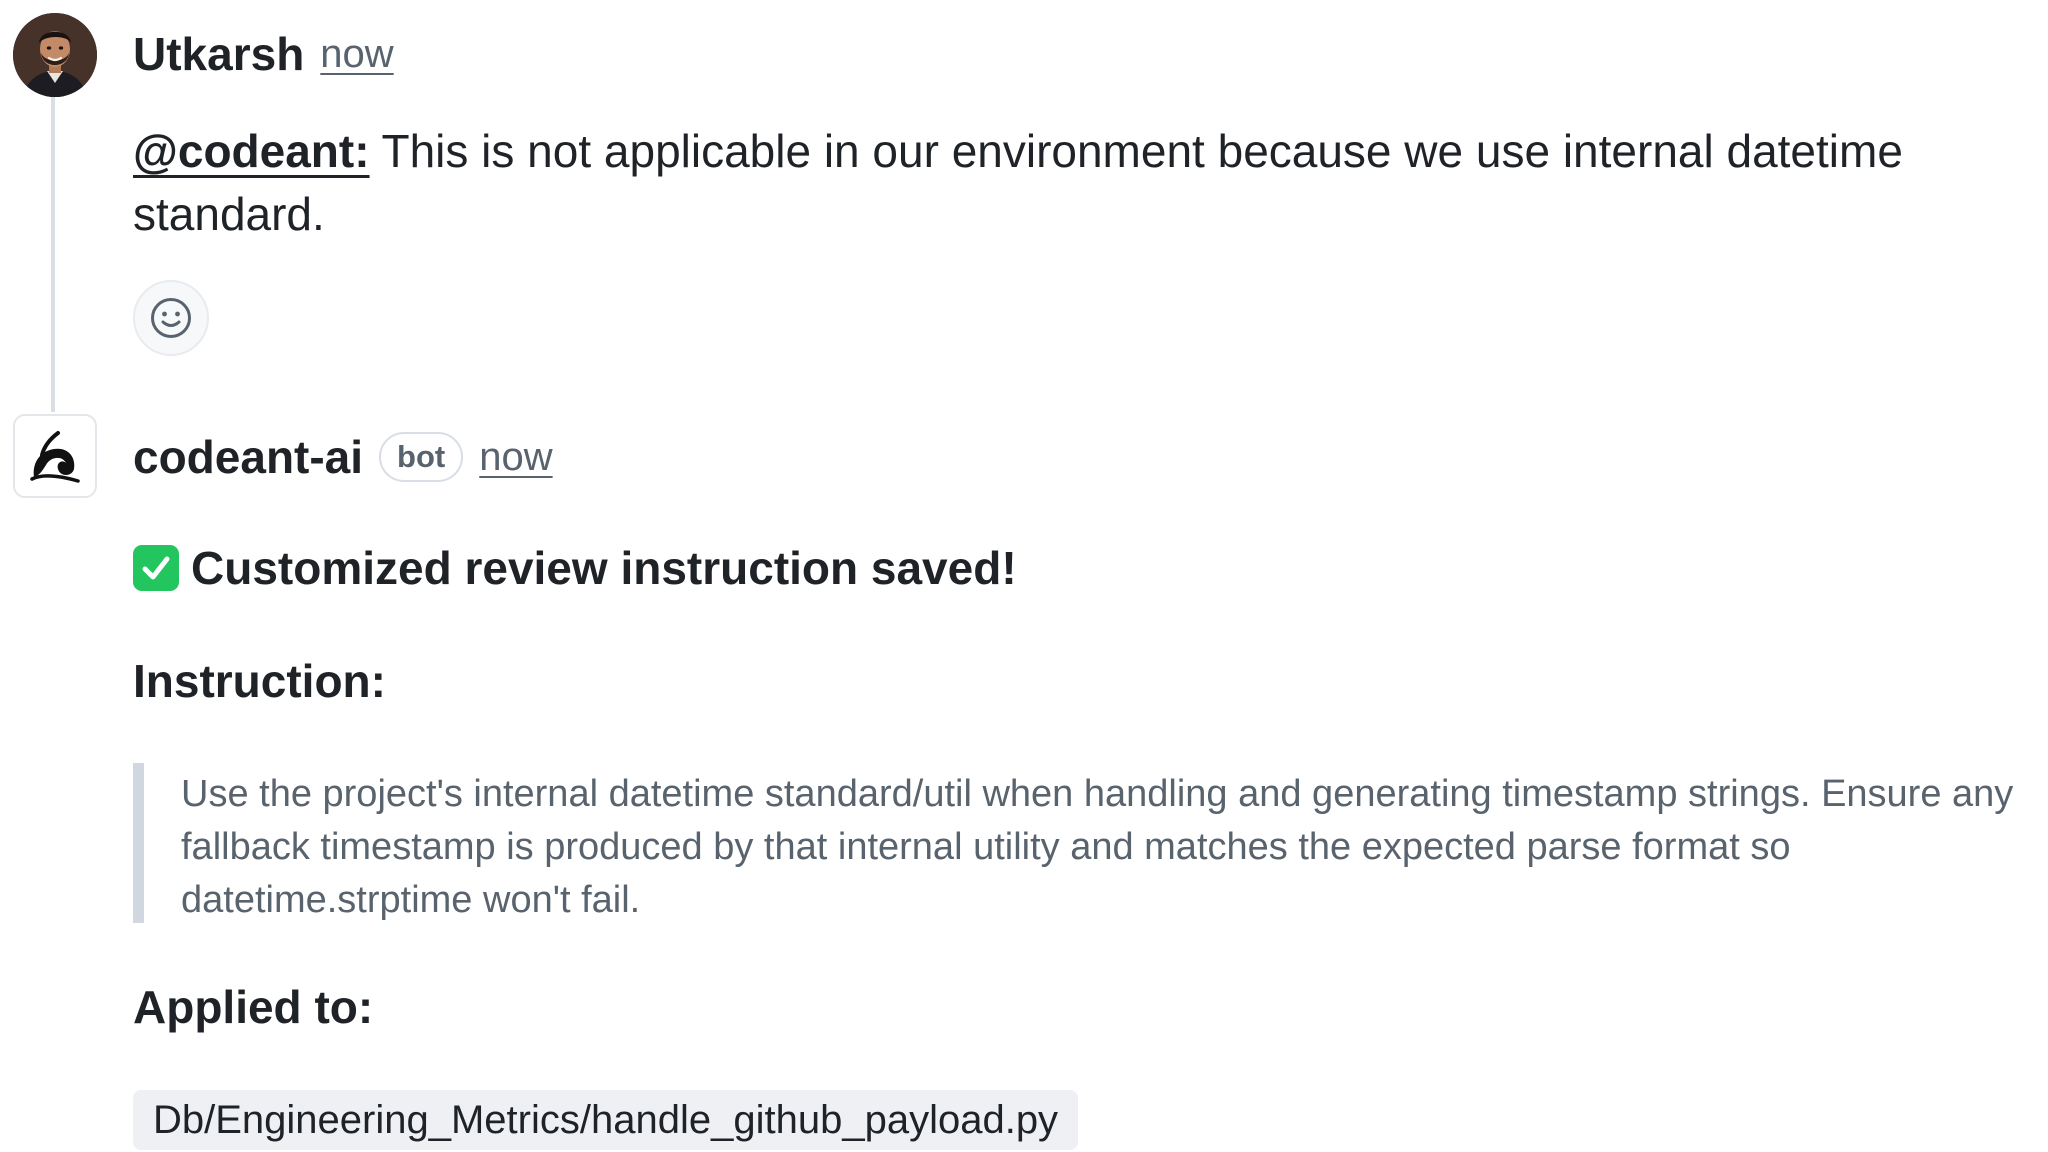 The height and width of the screenshot is (1152, 2048). What do you see at coordinates (248, 457) in the screenshot?
I see `comment-author: codeant-ai` at bounding box center [248, 457].